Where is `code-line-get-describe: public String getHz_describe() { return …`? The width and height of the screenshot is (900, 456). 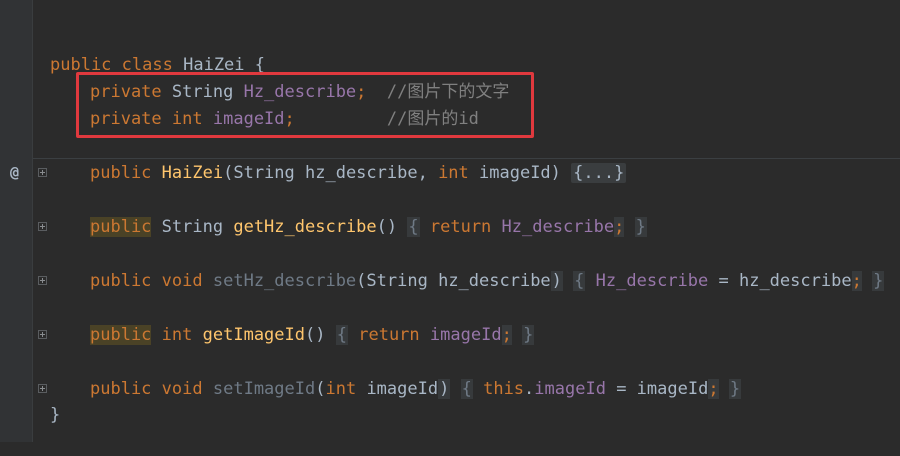 code-line-get-describe: public String getHz_describe() { return … is located at coordinates (450, 227).